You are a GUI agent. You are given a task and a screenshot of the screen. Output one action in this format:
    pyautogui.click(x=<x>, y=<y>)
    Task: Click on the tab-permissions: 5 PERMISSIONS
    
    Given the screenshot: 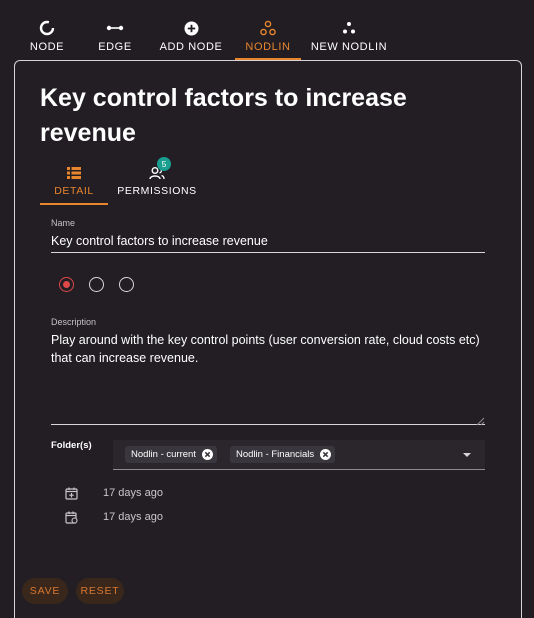 What is the action you would take?
    pyautogui.click(x=157, y=181)
    